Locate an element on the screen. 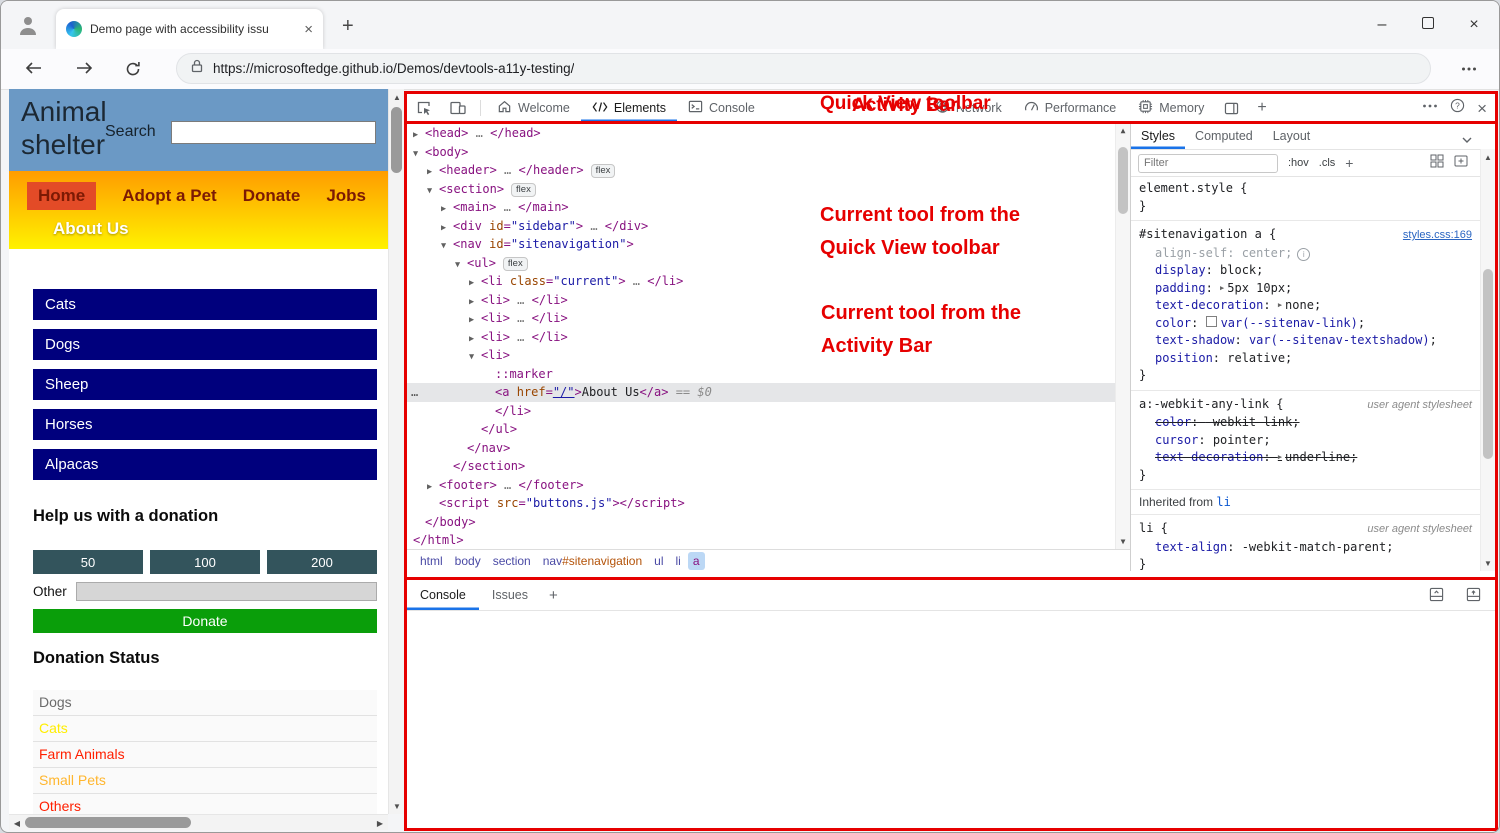  new-class-button: + is located at coordinates (1349, 163).